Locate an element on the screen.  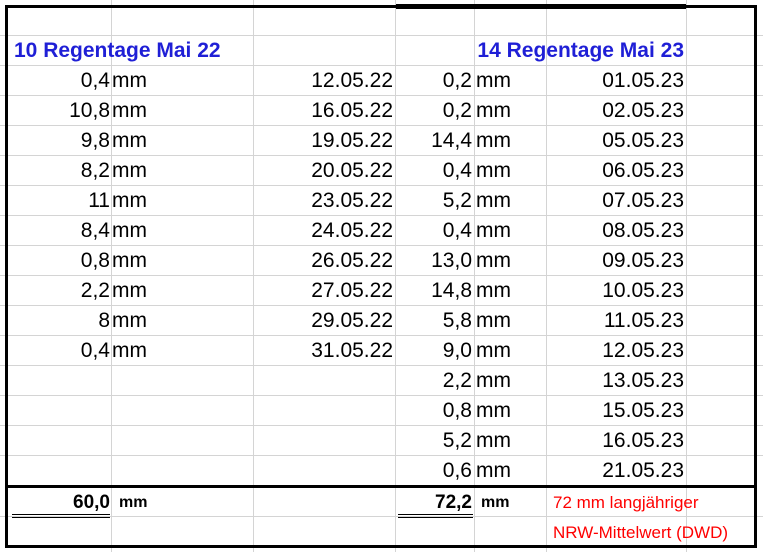
right-rain-value: 9,0 is located at coordinates (457, 350).